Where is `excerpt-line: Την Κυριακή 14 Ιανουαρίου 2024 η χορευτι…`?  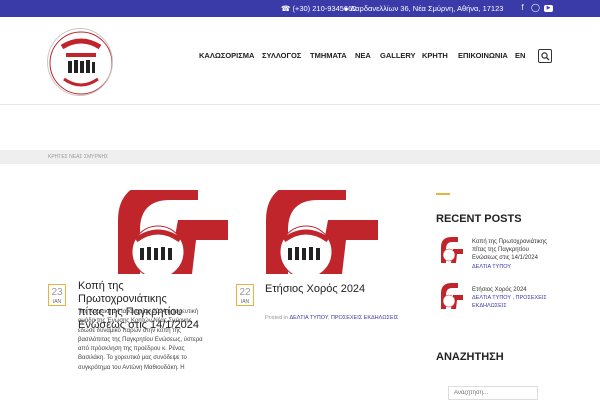 excerpt-line: Την Κυριακή 14 Ιανουαρίου 2024 η χορευτι… is located at coordinates (138, 312).